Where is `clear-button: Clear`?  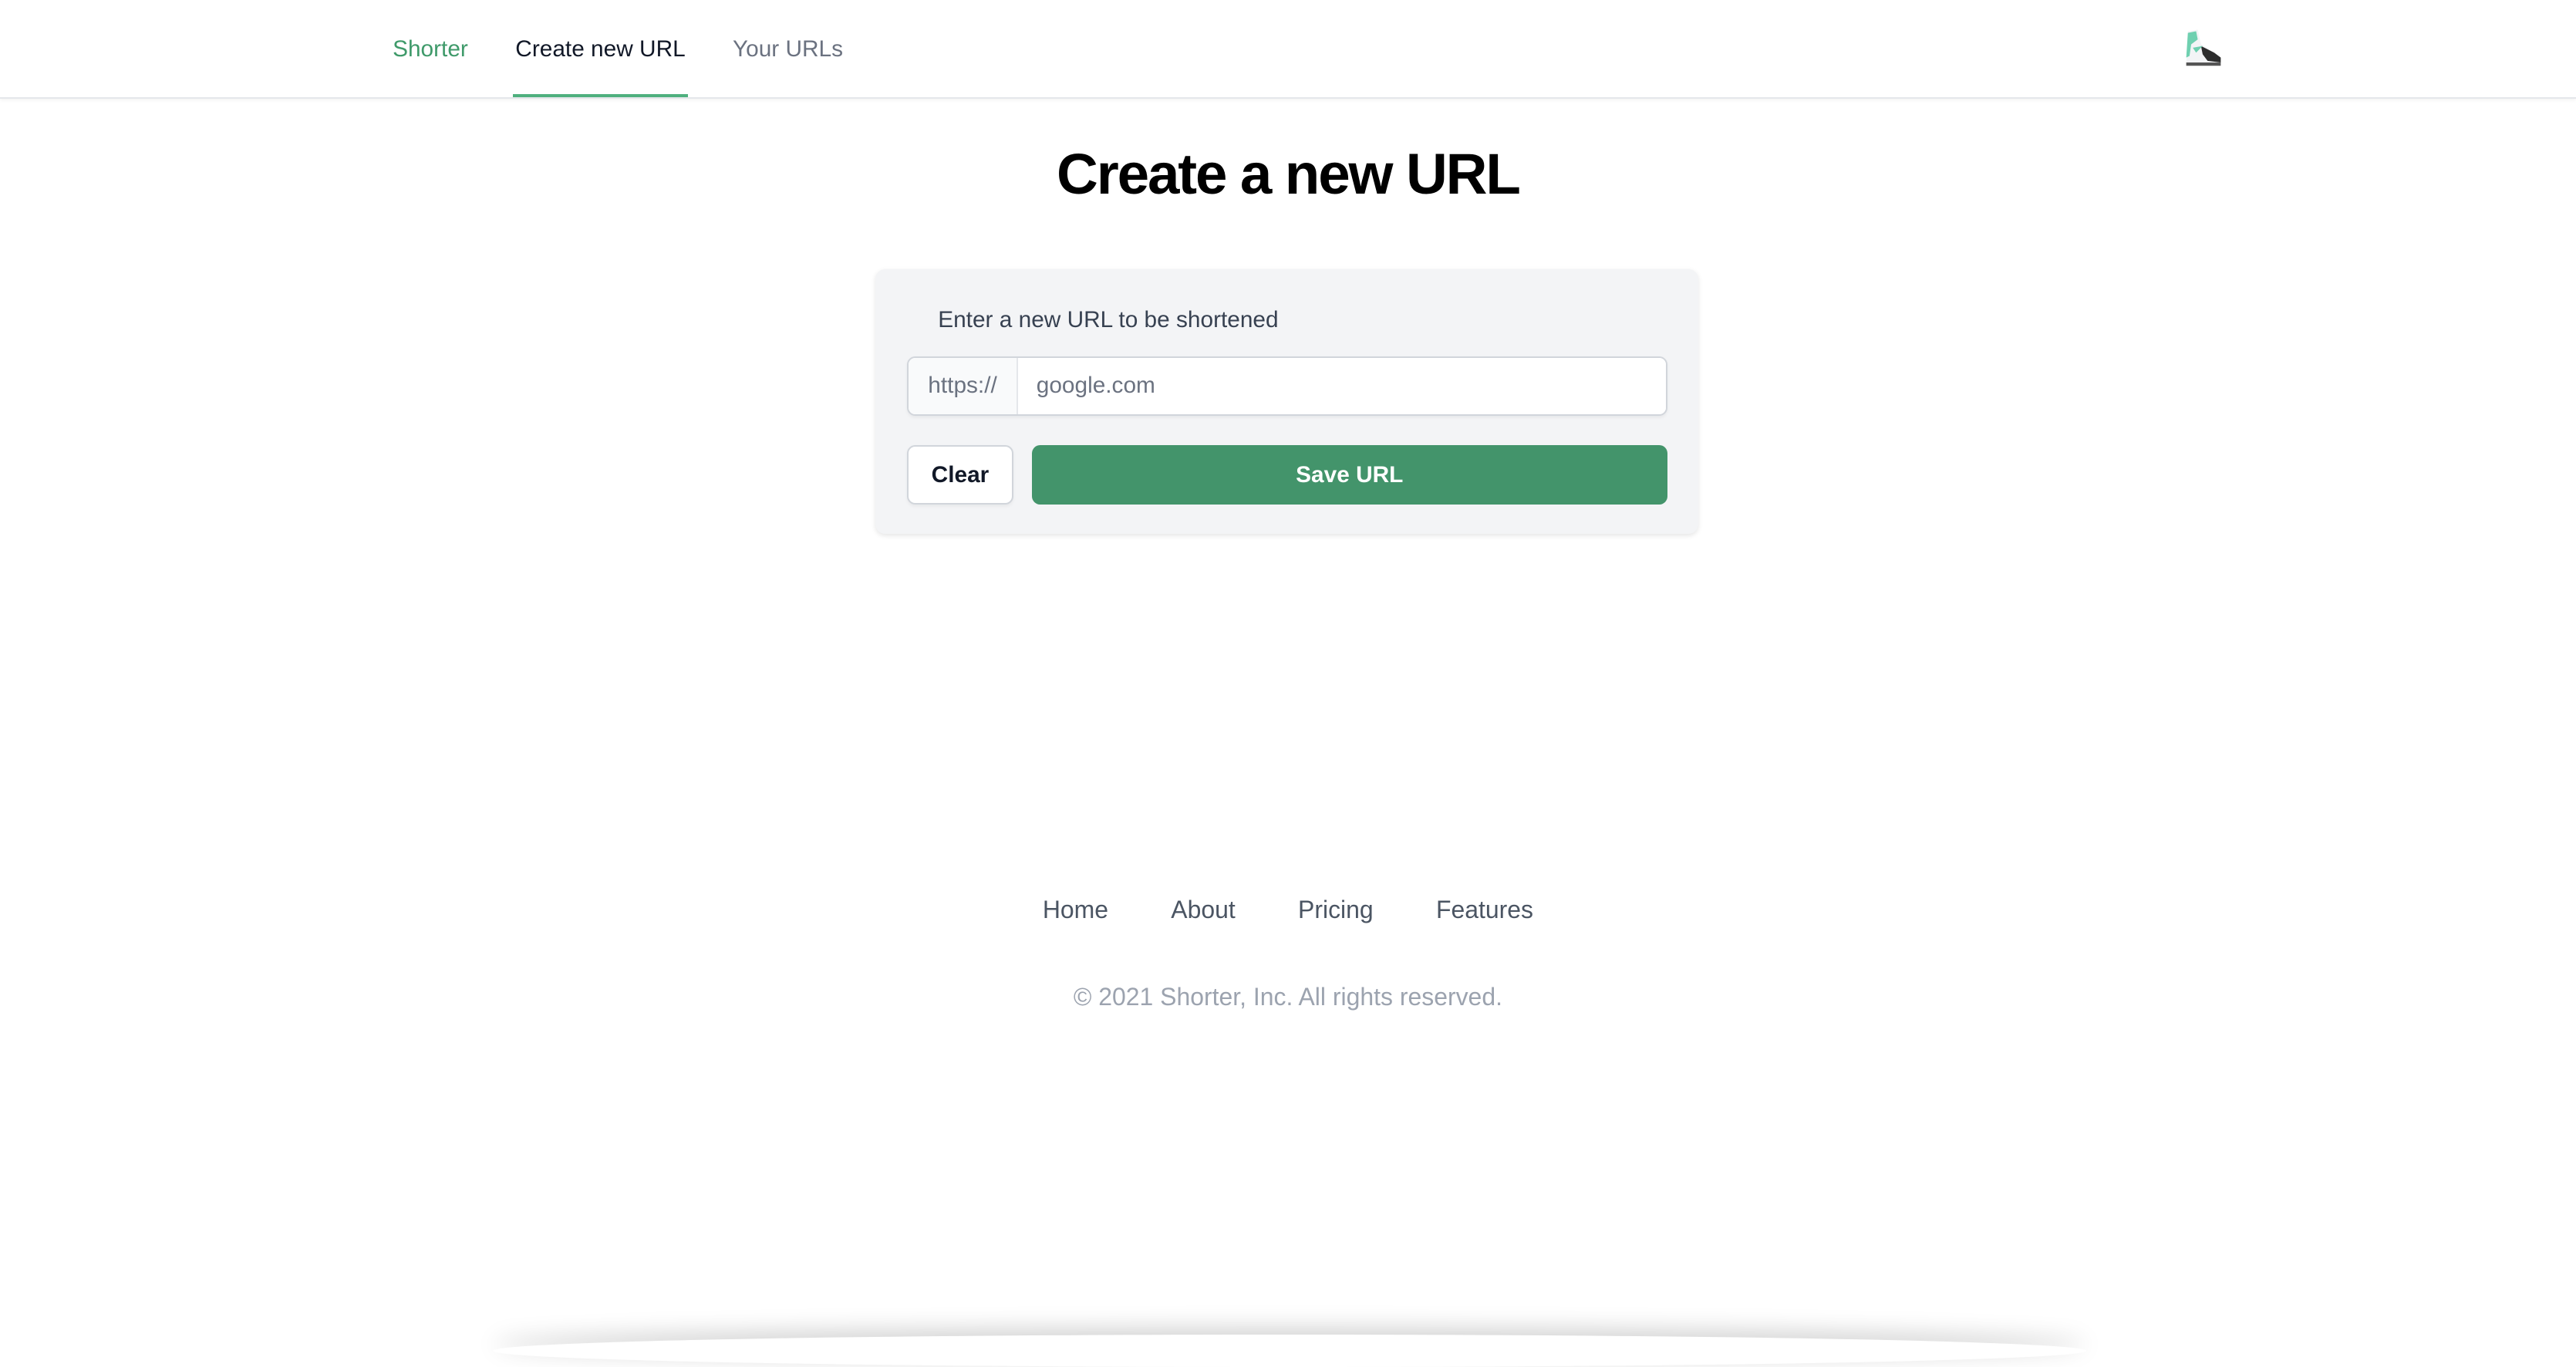
clear-button: Clear is located at coordinates (960, 475).